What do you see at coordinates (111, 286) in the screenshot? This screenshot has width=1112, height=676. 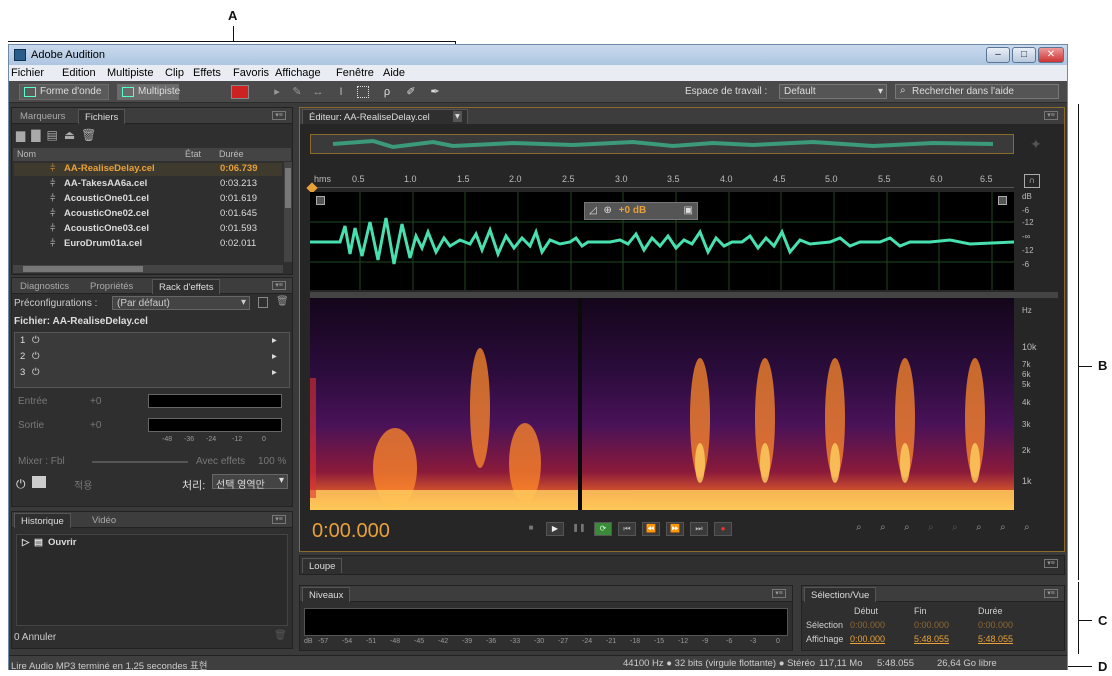 I see `tab-properties: Propriétés` at bounding box center [111, 286].